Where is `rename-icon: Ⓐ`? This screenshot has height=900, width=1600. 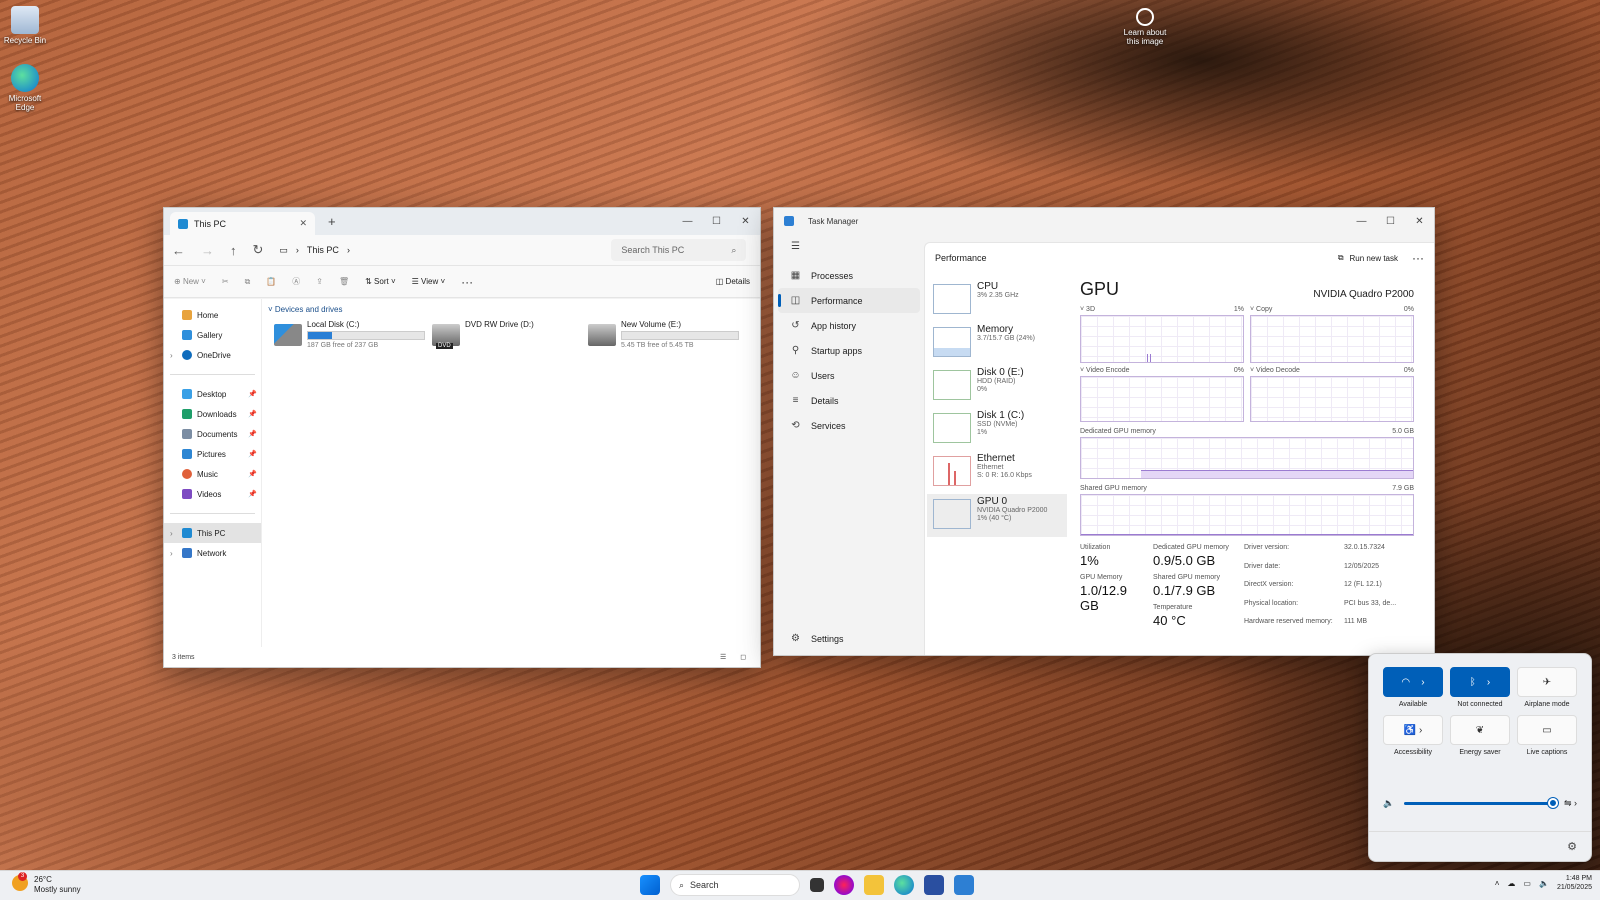 rename-icon: Ⓐ is located at coordinates (296, 281).